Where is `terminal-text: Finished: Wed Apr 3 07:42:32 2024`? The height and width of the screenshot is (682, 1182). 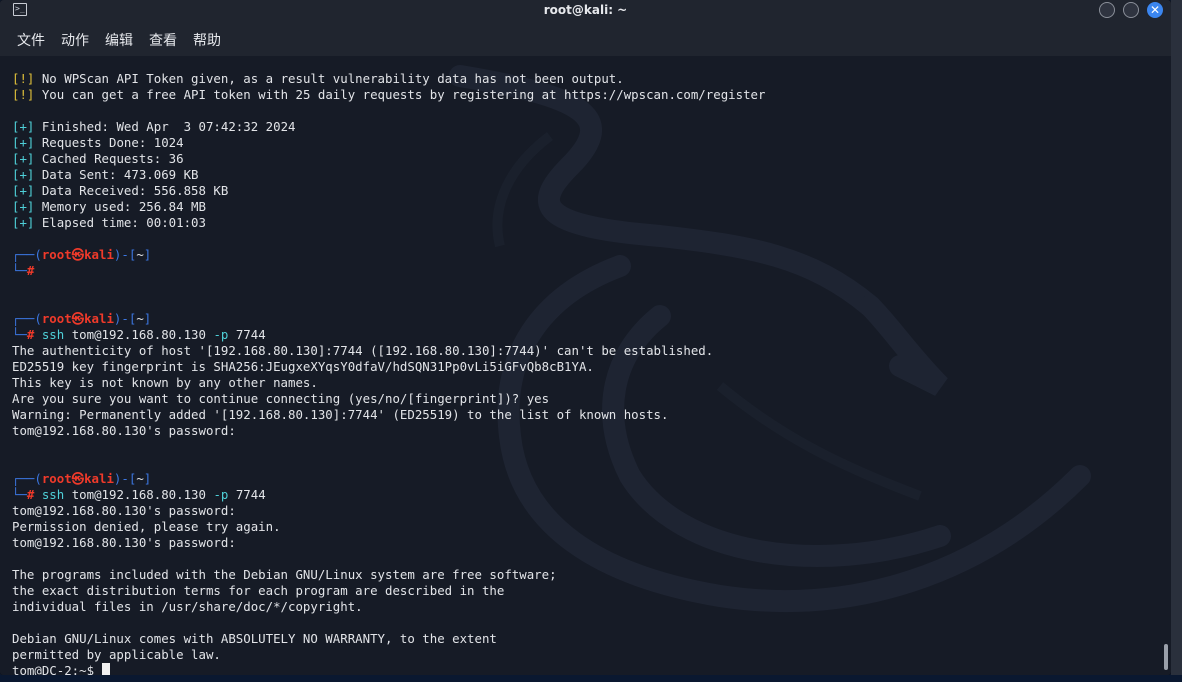 terminal-text: Finished: Wed Apr 3 07:42:32 2024 is located at coordinates (165, 126).